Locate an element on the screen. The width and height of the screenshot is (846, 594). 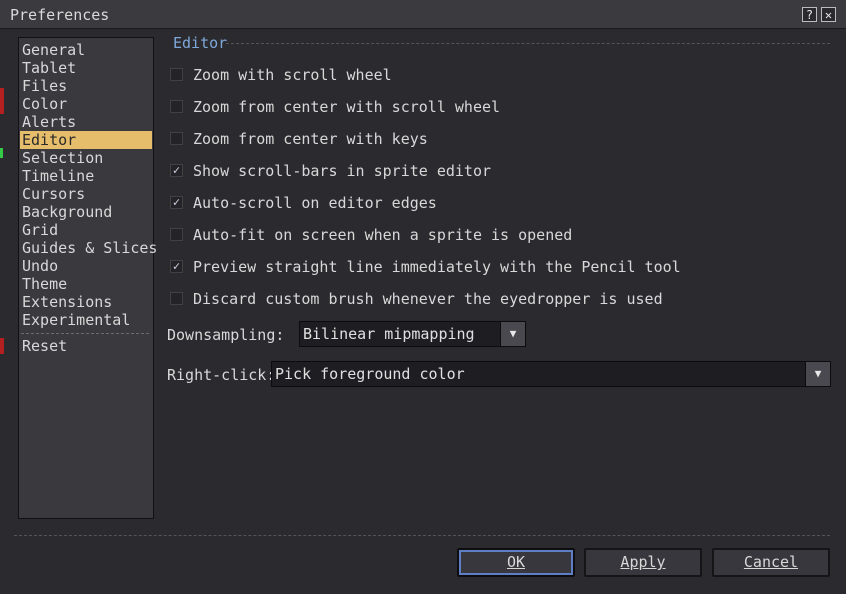
sidebar-item-timeline: Timeline is located at coordinates (86, 176).